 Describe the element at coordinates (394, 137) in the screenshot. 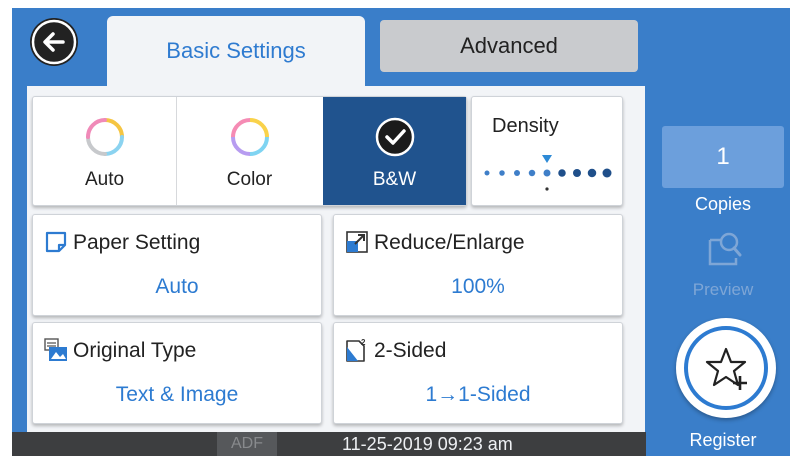

I see `check-circle-icon` at that location.